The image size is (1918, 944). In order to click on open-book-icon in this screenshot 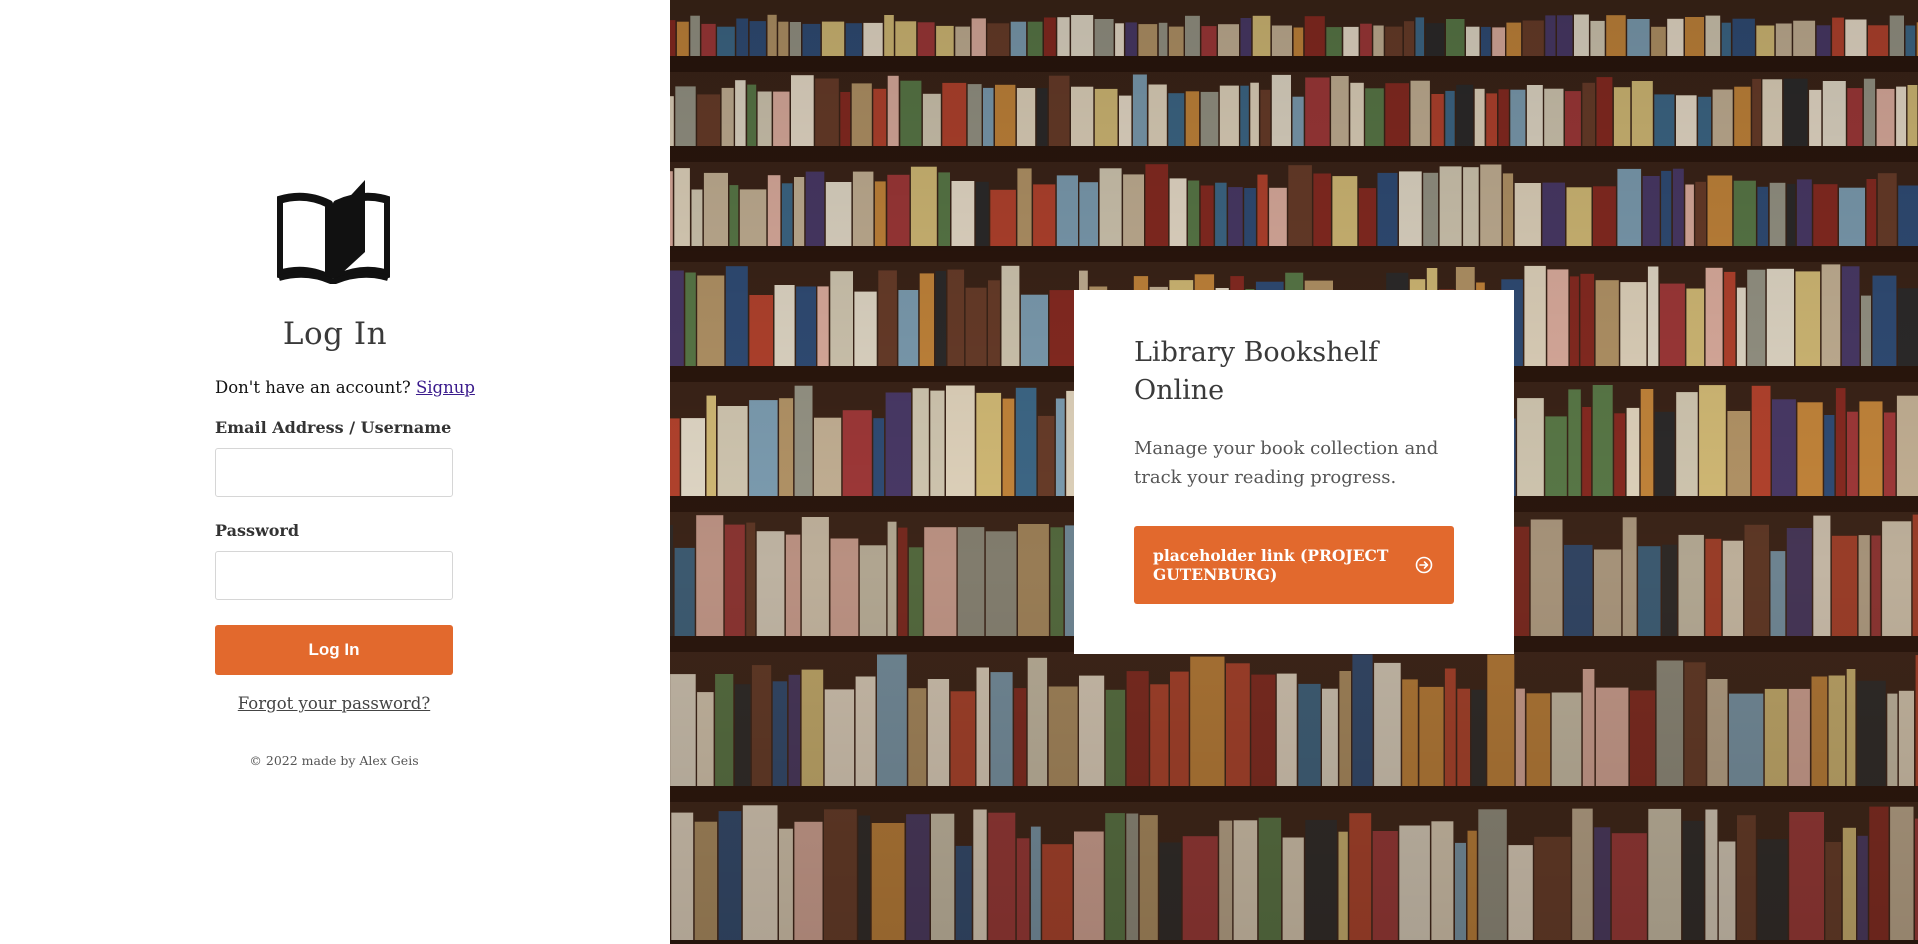, I will do `click(333, 232)`.